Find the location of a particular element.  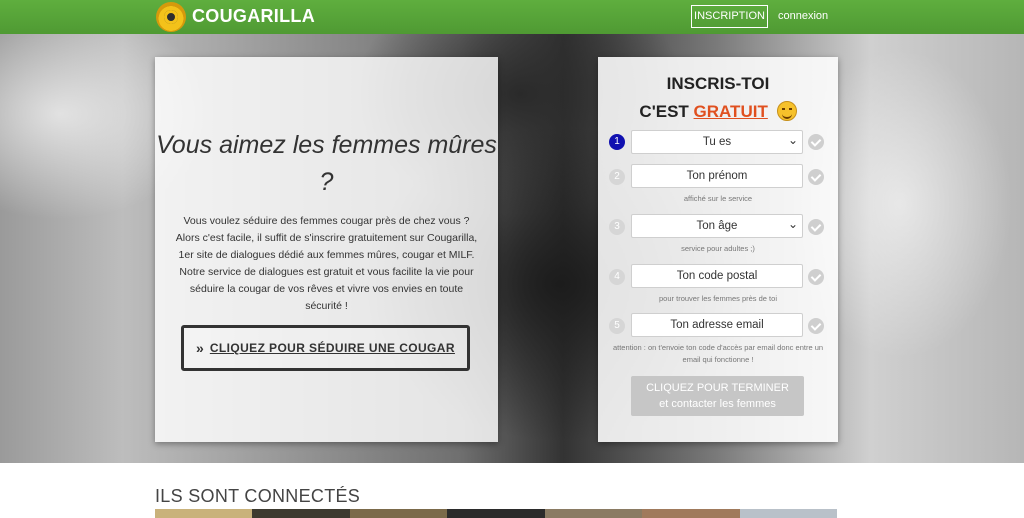

online-members-thumbnails is located at coordinates (496, 513).